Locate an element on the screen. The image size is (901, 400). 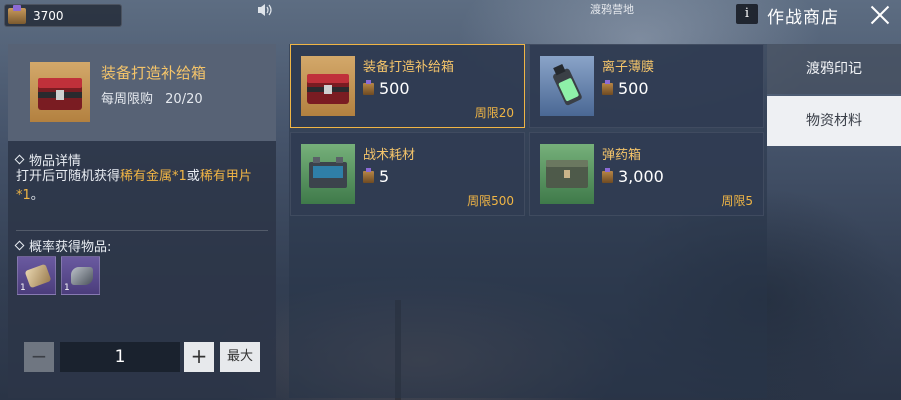
detail-header: 装备打造补给箱 每周限购 20/20 is located at coordinates (142, 92).